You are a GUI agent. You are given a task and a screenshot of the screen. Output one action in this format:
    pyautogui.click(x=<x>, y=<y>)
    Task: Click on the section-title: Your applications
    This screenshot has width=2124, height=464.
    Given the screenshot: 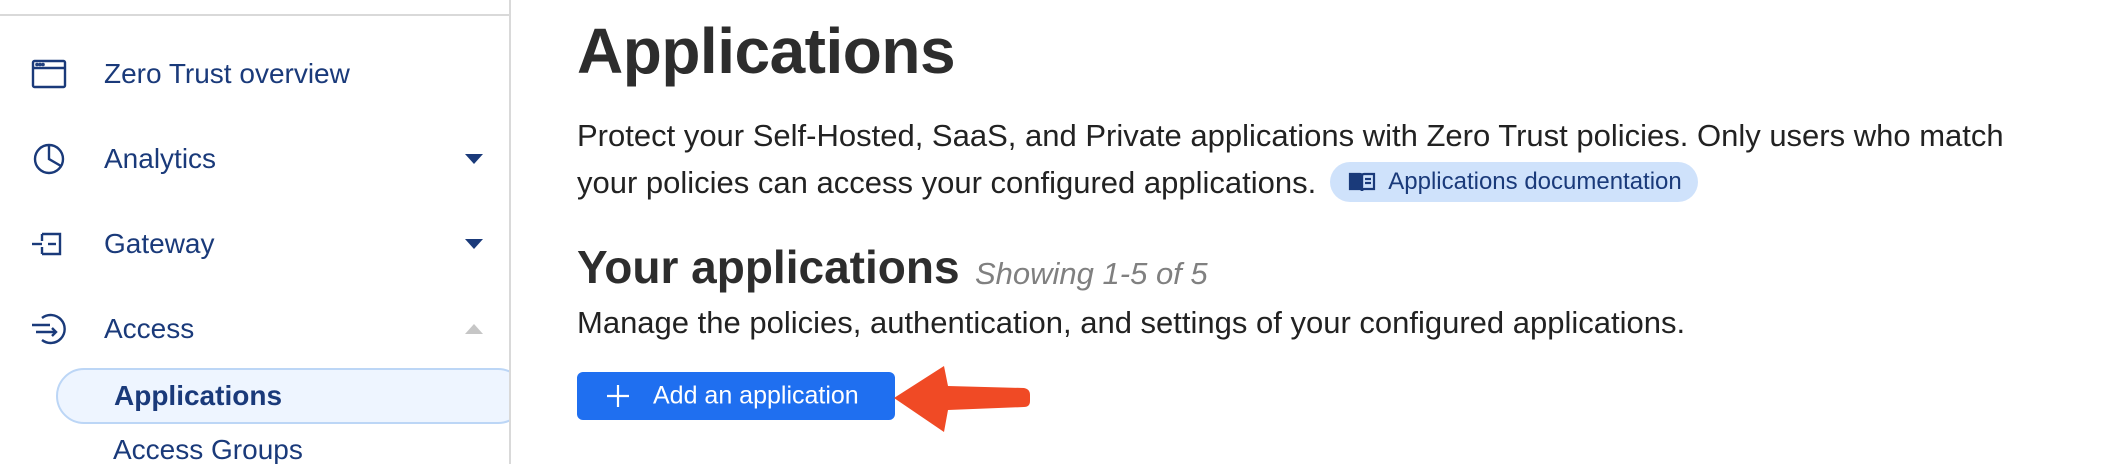 What is the action you would take?
    pyautogui.click(x=768, y=267)
    